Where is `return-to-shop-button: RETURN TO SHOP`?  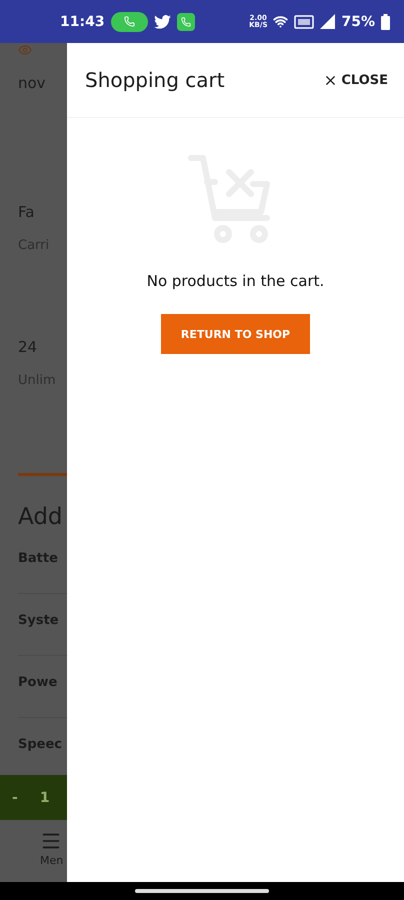 return-to-shop-button: RETURN TO SHOP is located at coordinates (235, 334).